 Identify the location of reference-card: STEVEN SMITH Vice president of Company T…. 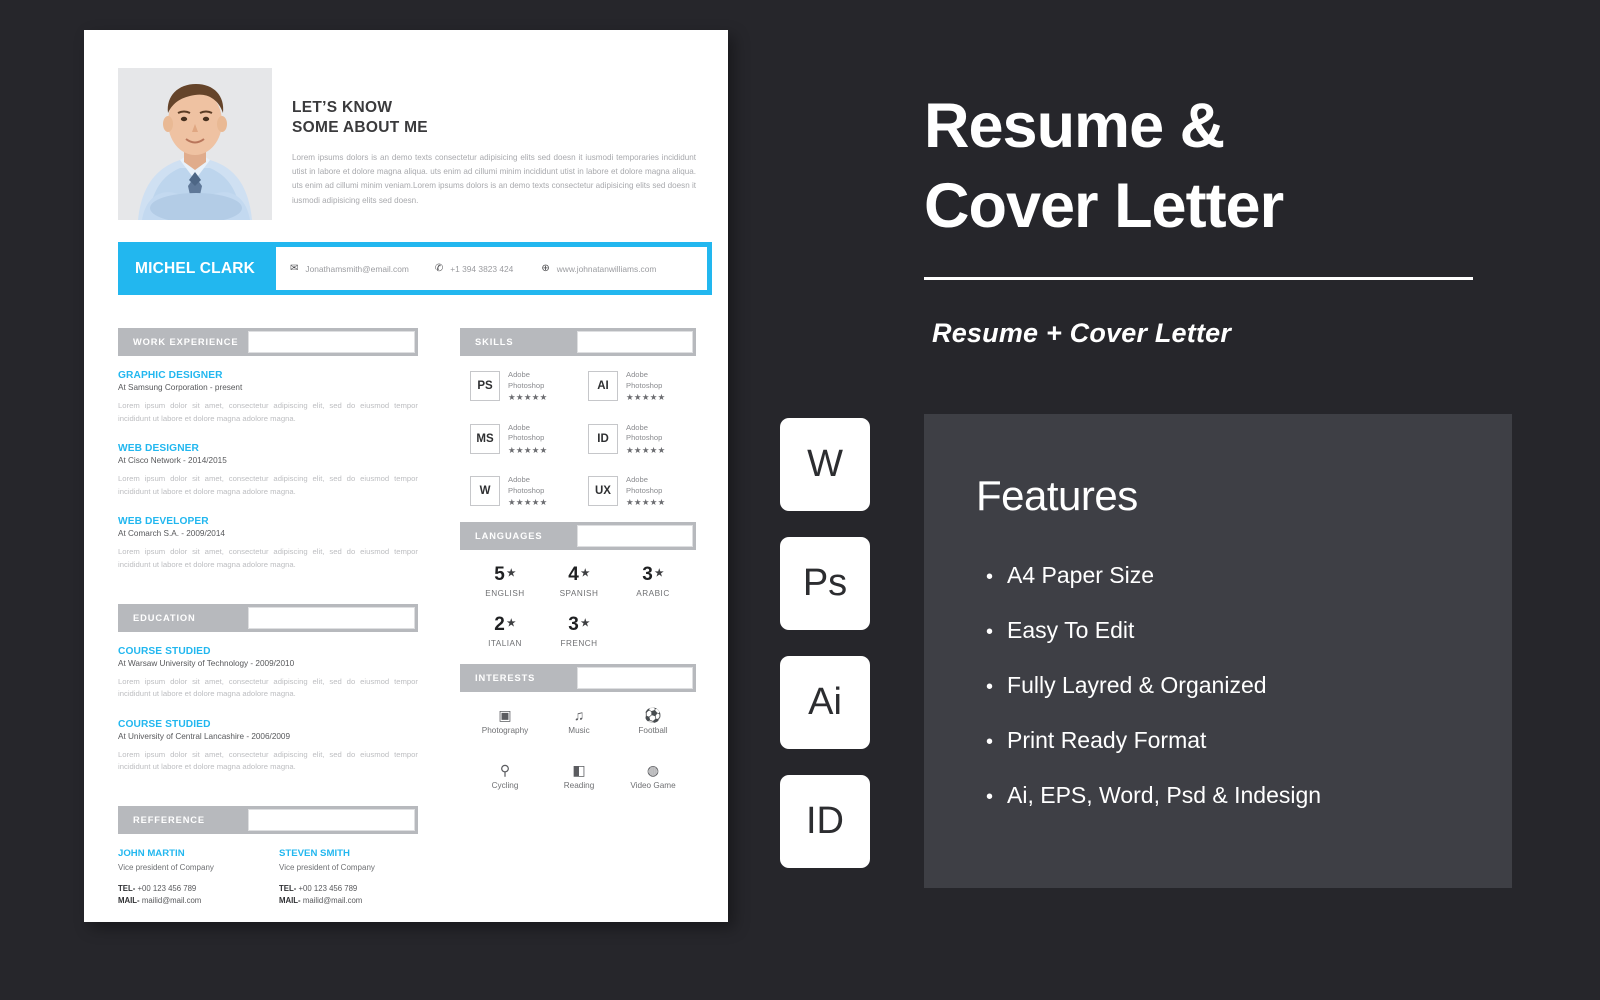
(348, 877).